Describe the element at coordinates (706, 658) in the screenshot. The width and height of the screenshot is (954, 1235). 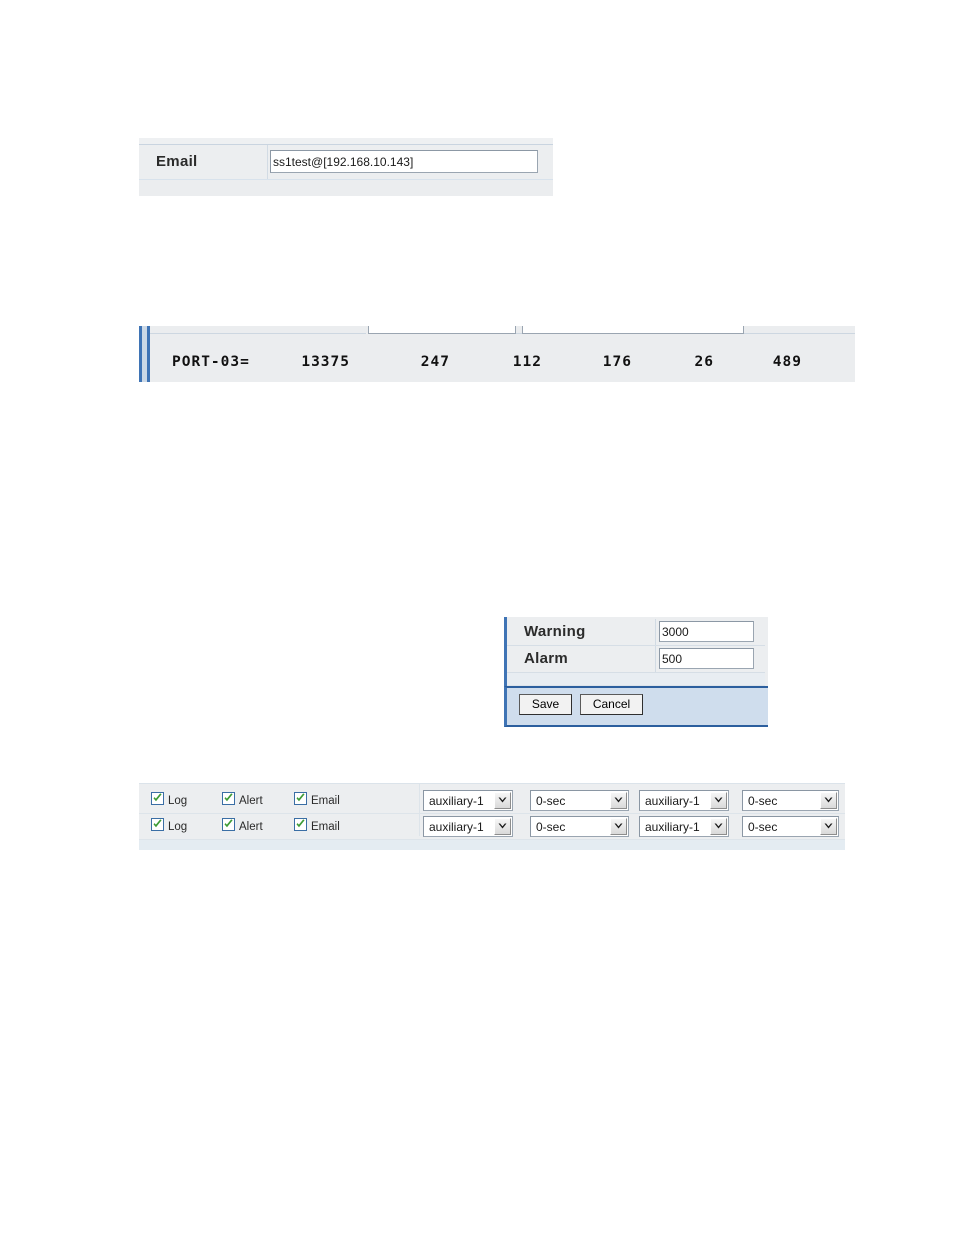
I see `alarm-input` at that location.